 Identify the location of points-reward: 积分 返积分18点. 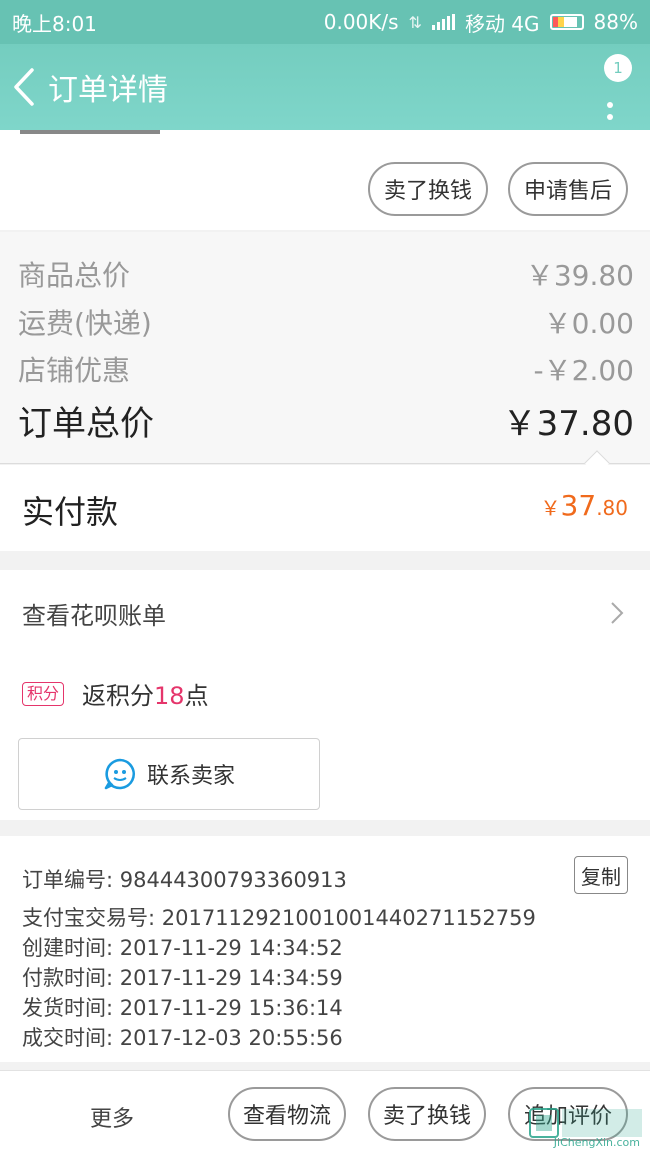
(115, 693).